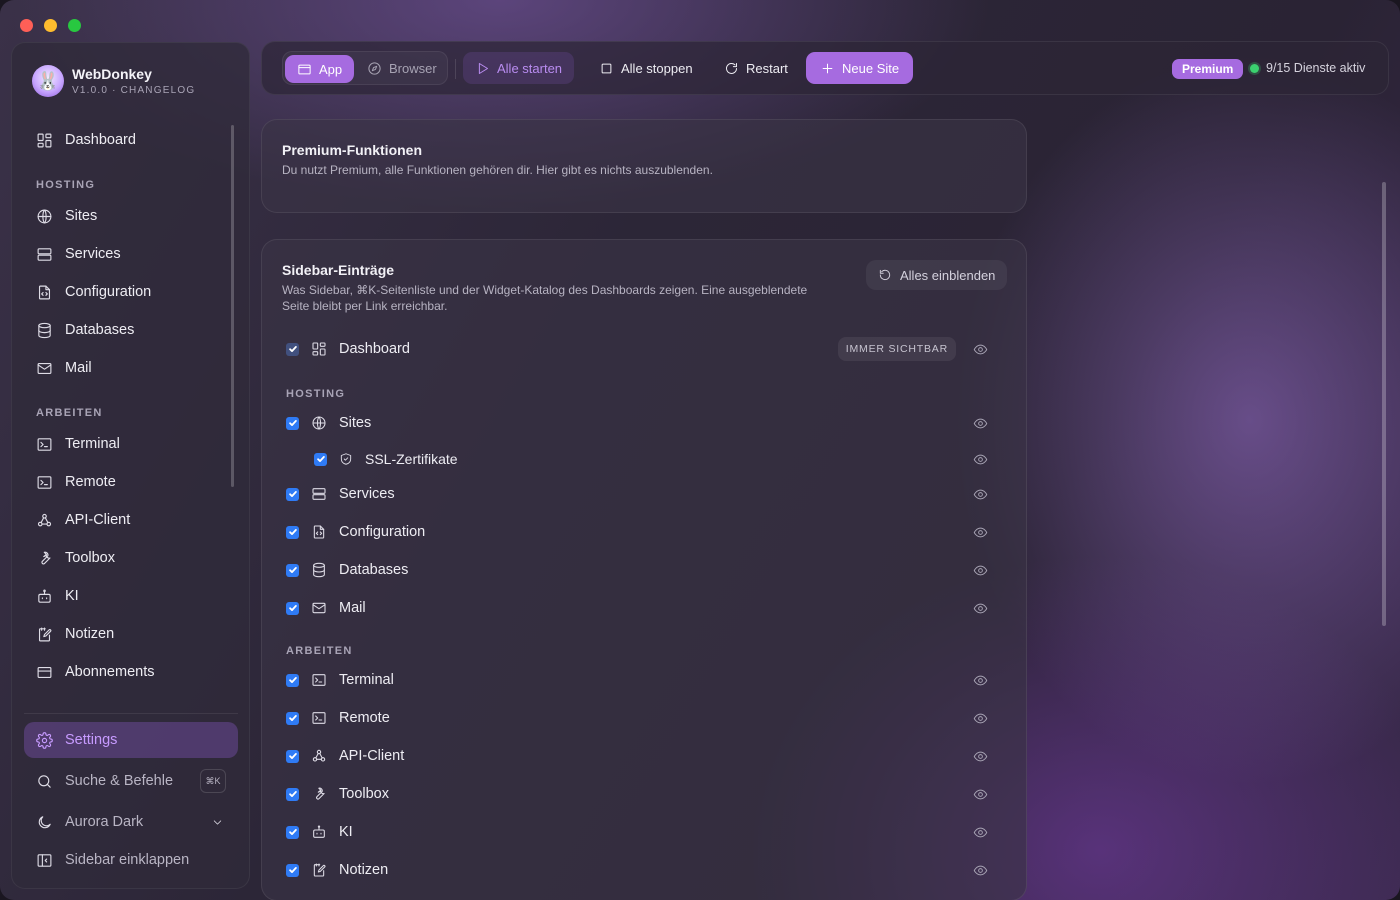  Describe the element at coordinates (66, 185) in the screenshot. I see `sidebar-section-hosting: HOSTING` at that location.